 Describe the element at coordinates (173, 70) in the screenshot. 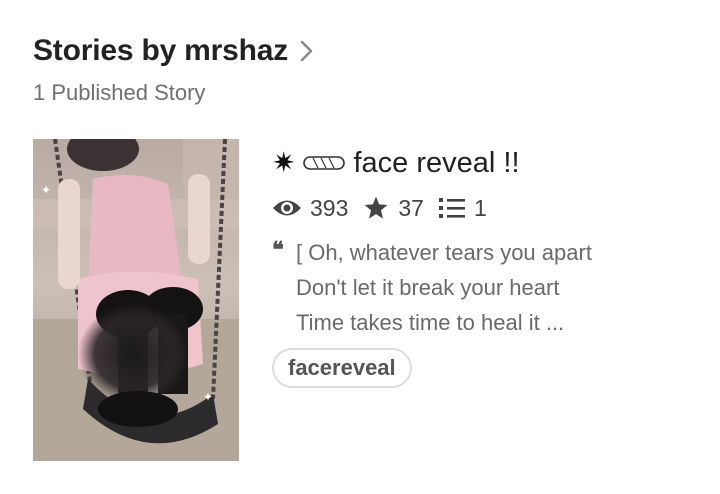

I see `profile-stories-header: Stories by mrshaz 1 Published Story` at that location.